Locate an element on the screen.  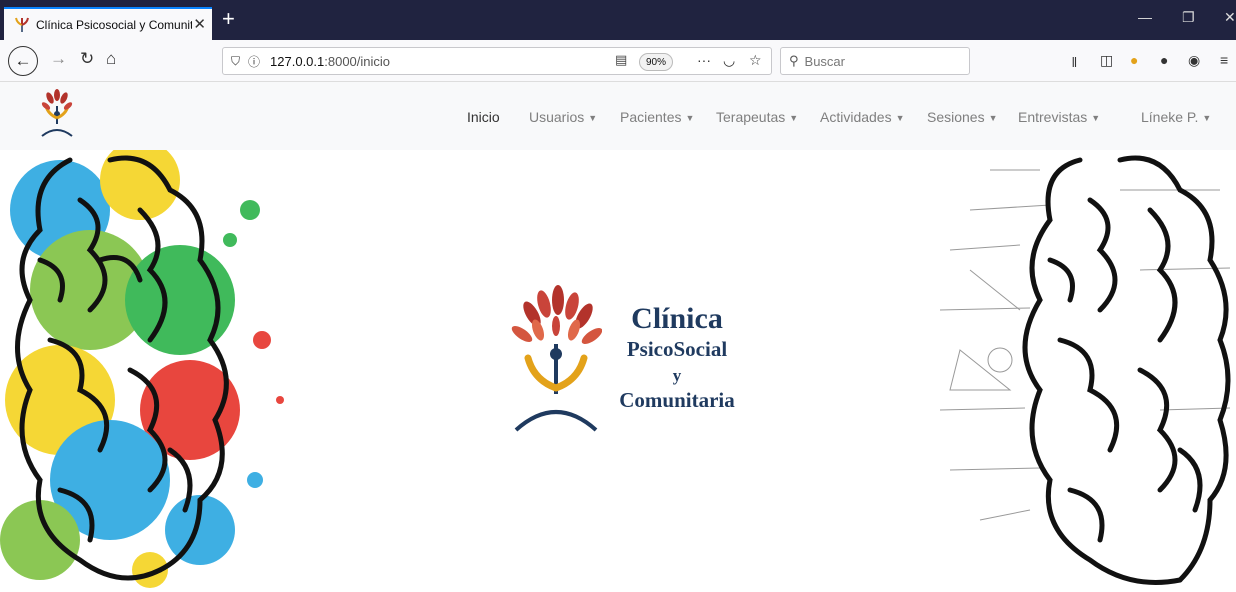
nav-actividades: Actividades ▼ is located at coordinates (862, 117).